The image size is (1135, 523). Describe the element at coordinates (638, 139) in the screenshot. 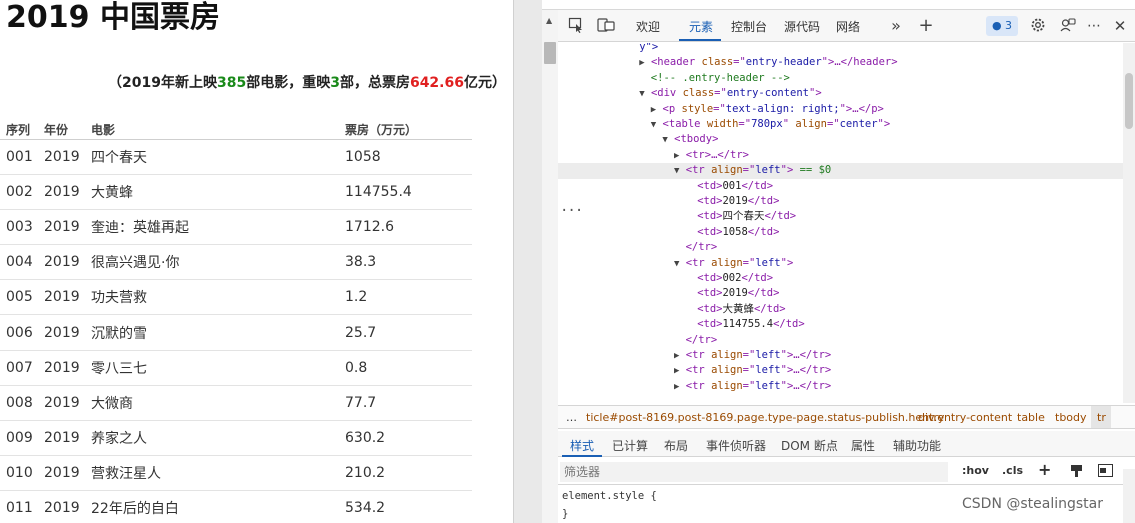

I see `dom-node-line: ▼ <tbody>` at that location.